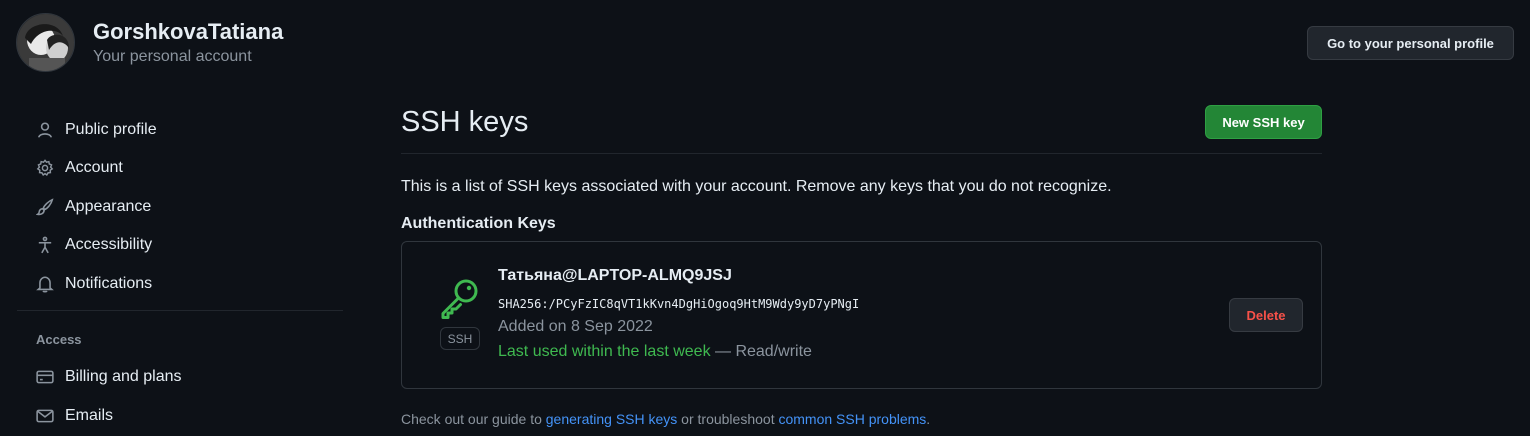 The width and height of the screenshot is (1530, 436). What do you see at coordinates (45, 284) in the screenshot?
I see `bell-icon` at bounding box center [45, 284].